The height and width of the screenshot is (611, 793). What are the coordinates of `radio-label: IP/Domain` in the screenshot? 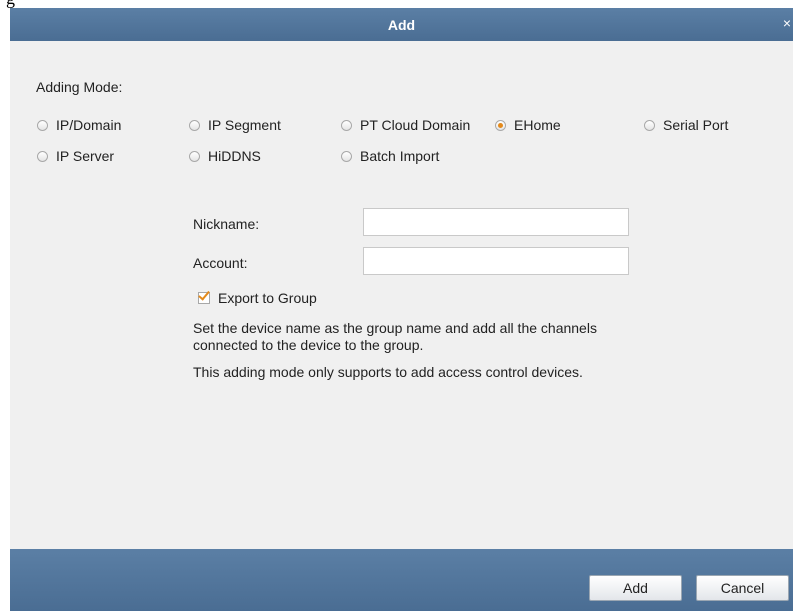 It's located at (89, 125).